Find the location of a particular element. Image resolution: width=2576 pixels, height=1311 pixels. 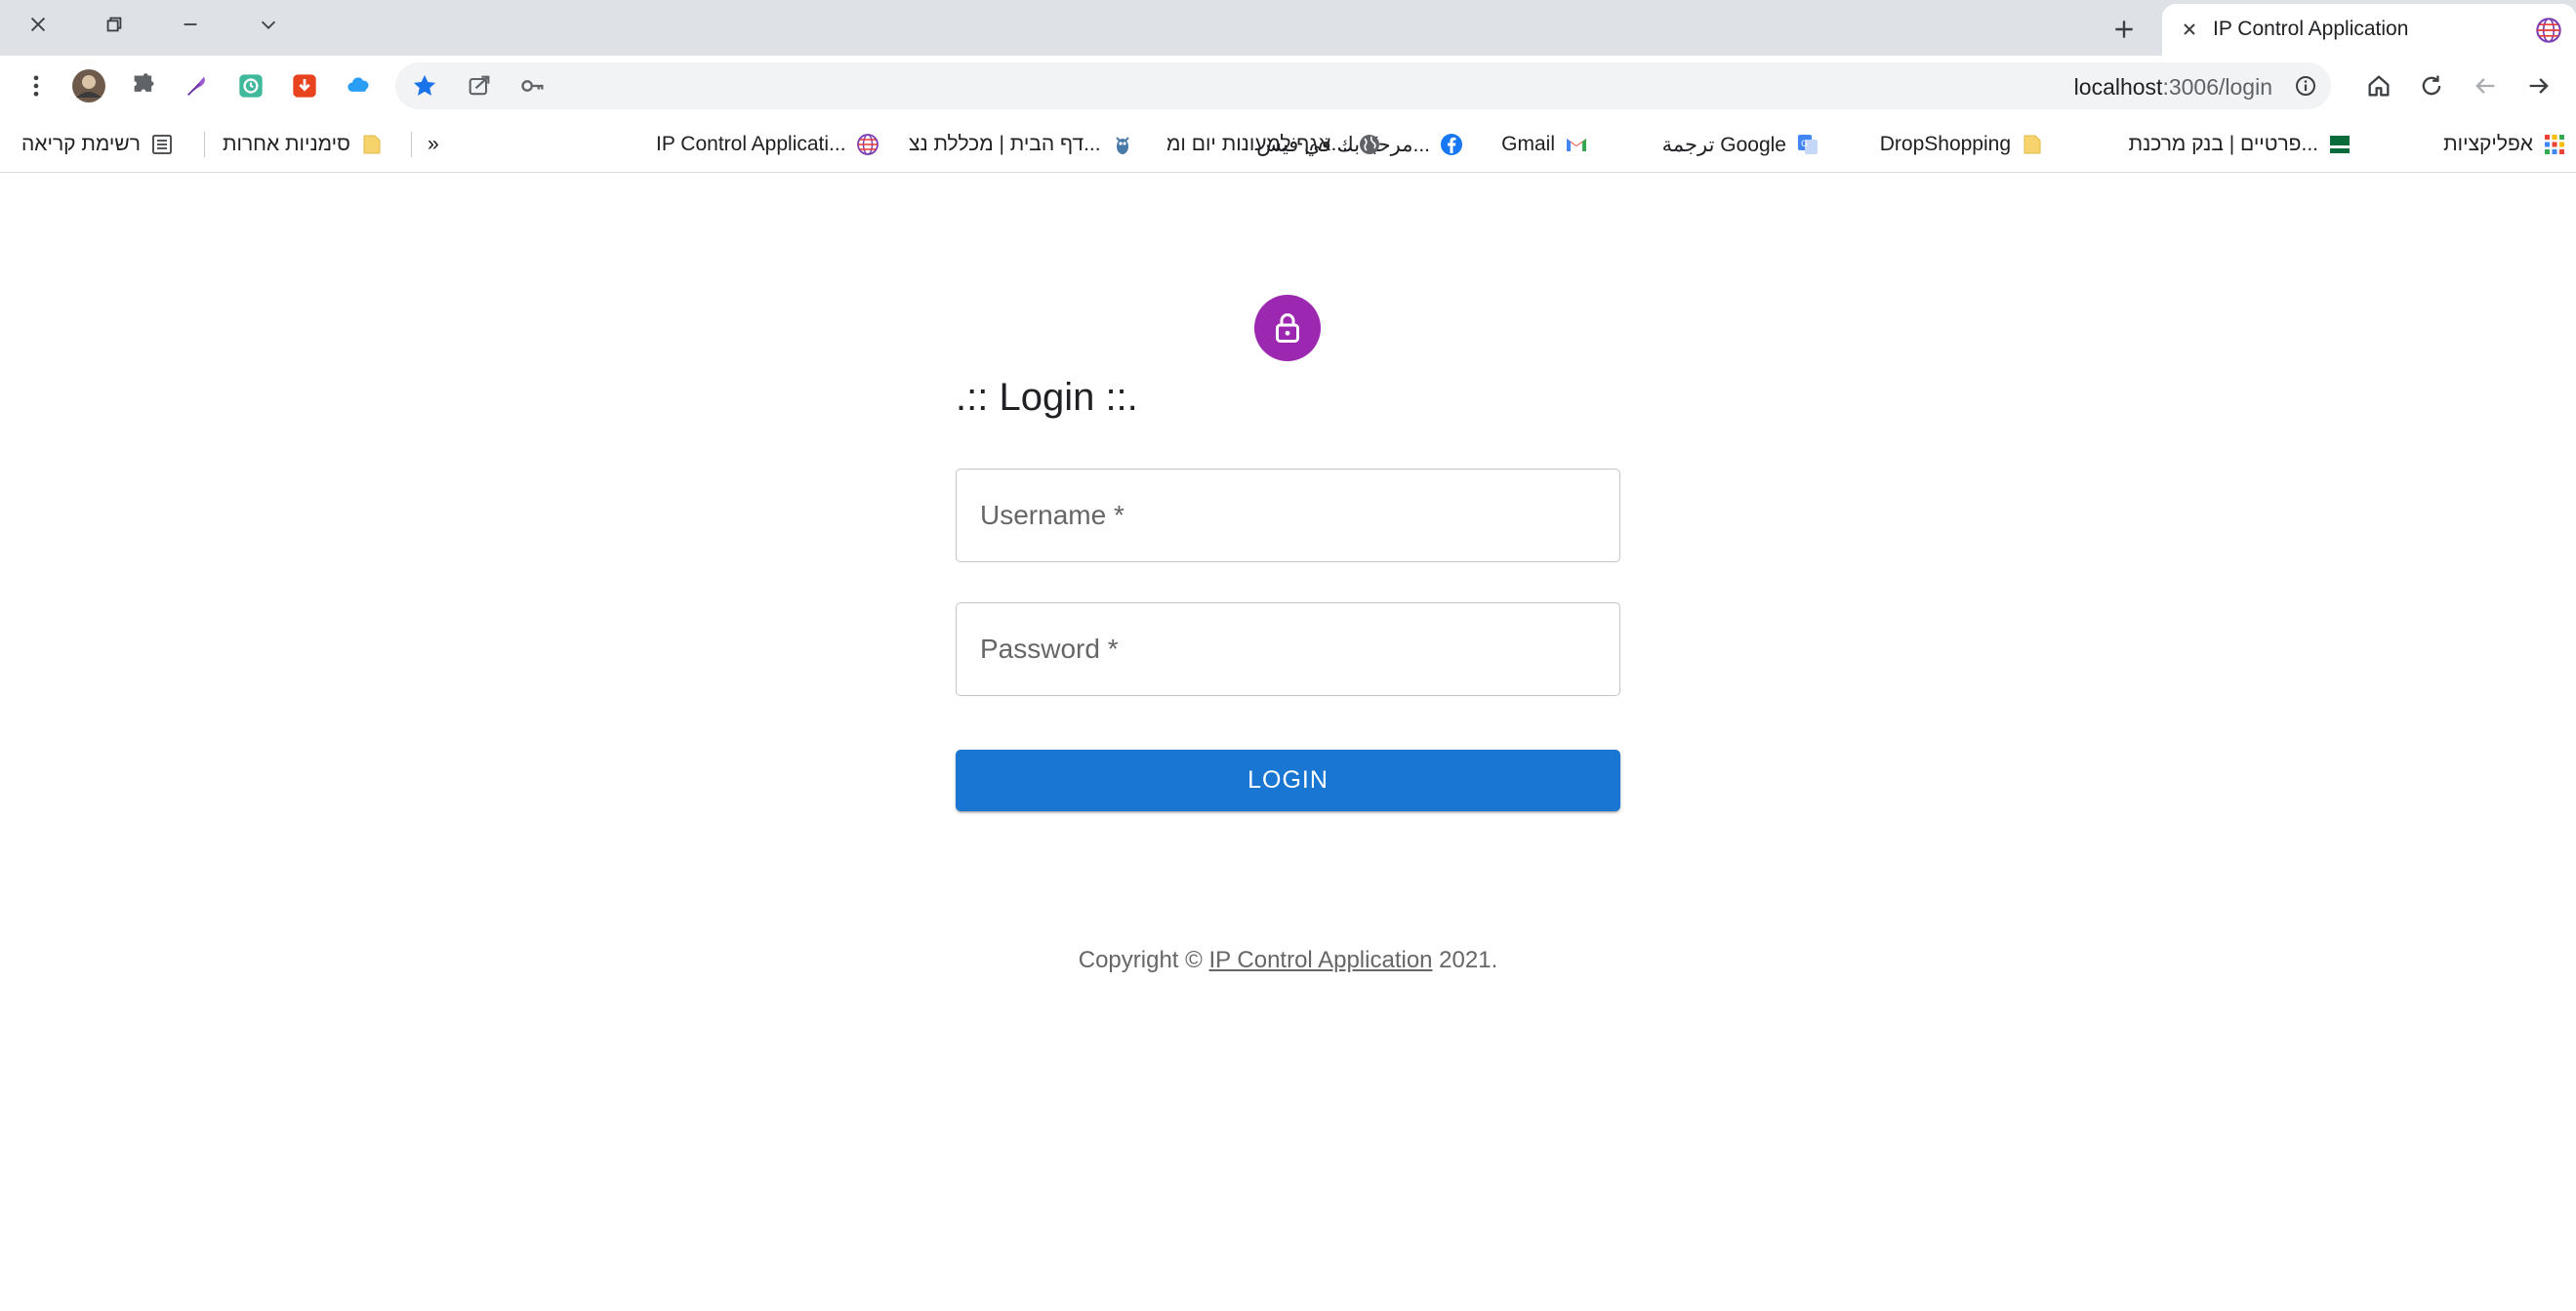

password-field is located at coordinates (1288, 649).